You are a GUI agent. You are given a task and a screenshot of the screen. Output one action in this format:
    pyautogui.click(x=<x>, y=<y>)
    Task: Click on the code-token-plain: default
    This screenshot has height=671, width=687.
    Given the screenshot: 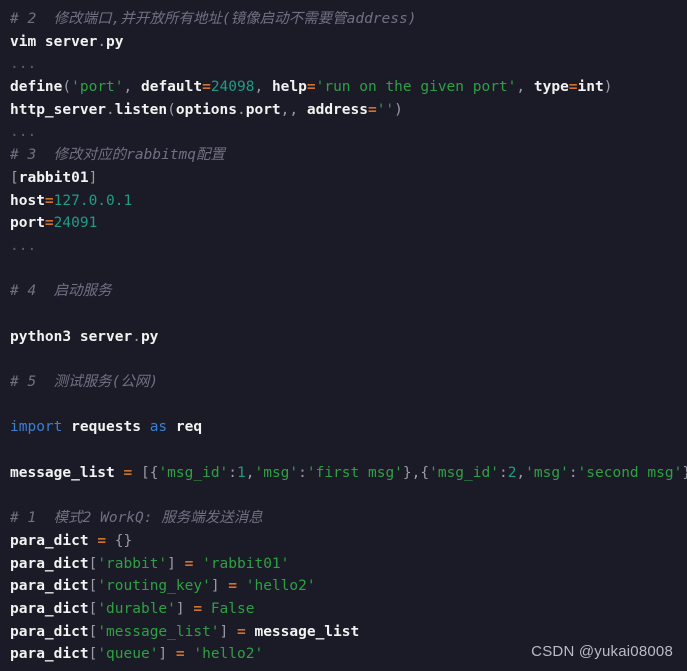 What is the action you would take?
    pyautogui.click(x=171, y=87)
    